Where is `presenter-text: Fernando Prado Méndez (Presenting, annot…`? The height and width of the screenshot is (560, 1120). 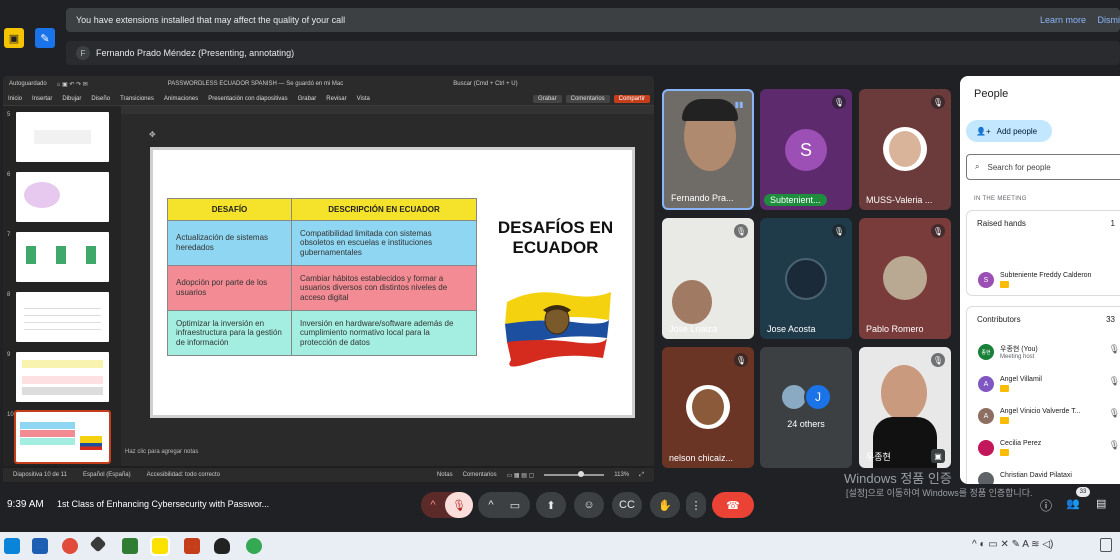 presenter-text: Fernando Prado Méndez (Presenting, annot… is located at coordinates (195, 53).